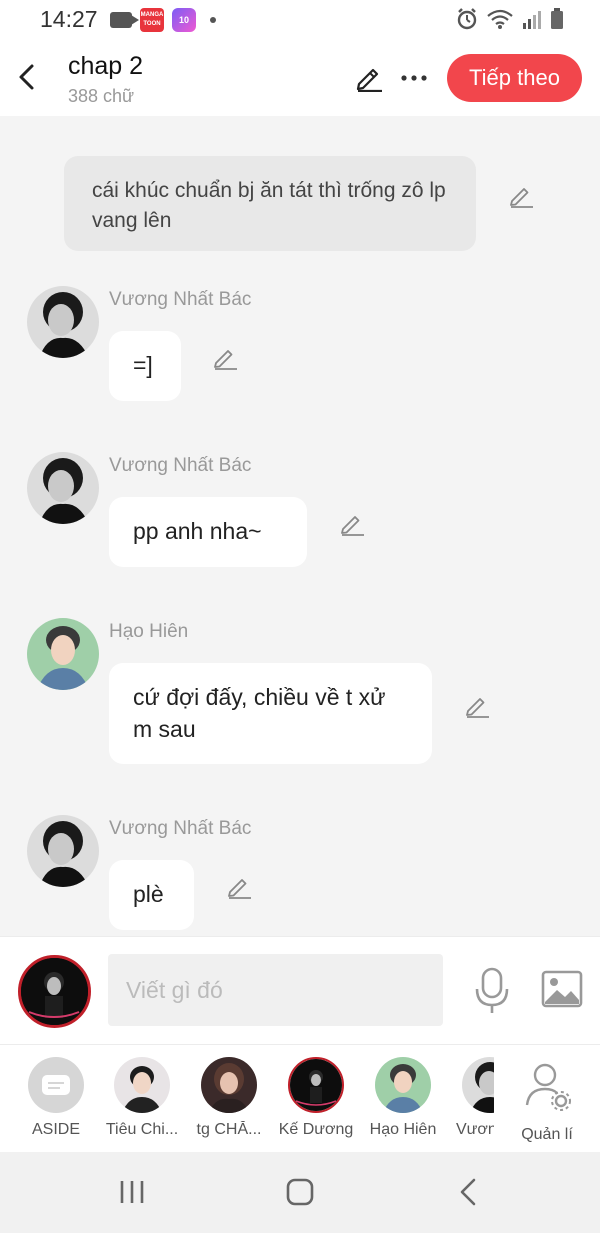 This screenshot has height=1233, width=600. I want to click on message-bubble: plè, so click(151, 895).